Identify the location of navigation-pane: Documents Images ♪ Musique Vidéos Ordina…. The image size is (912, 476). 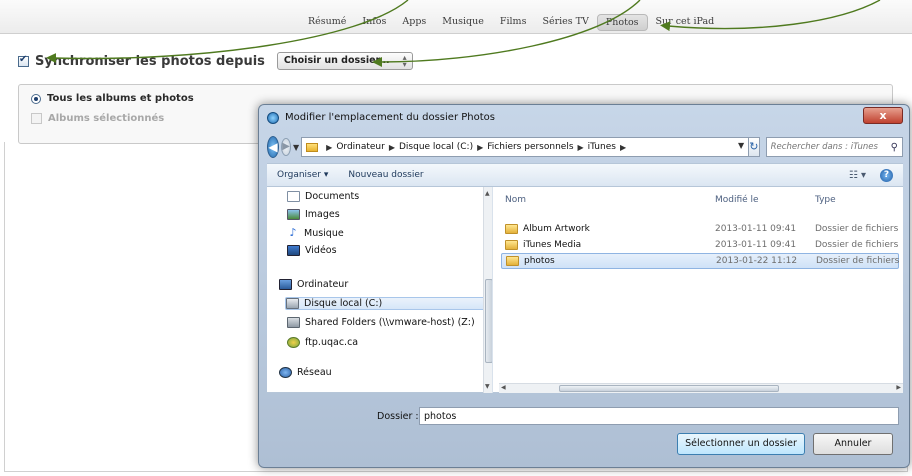
(380, 290).